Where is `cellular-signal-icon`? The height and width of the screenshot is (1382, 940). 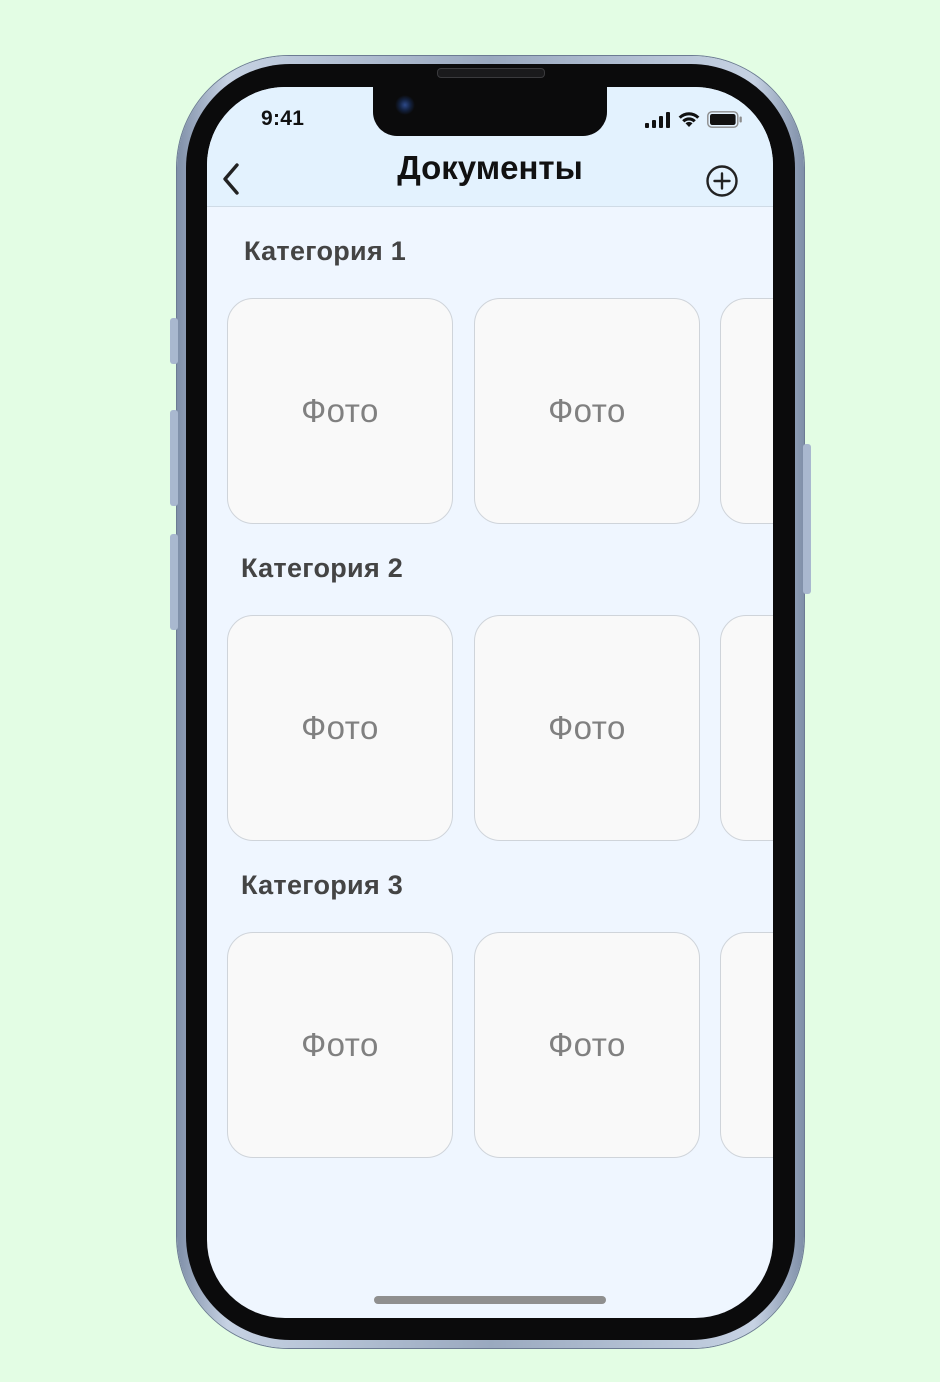 cellular-signal-icon is located at coordinates (657, 119).